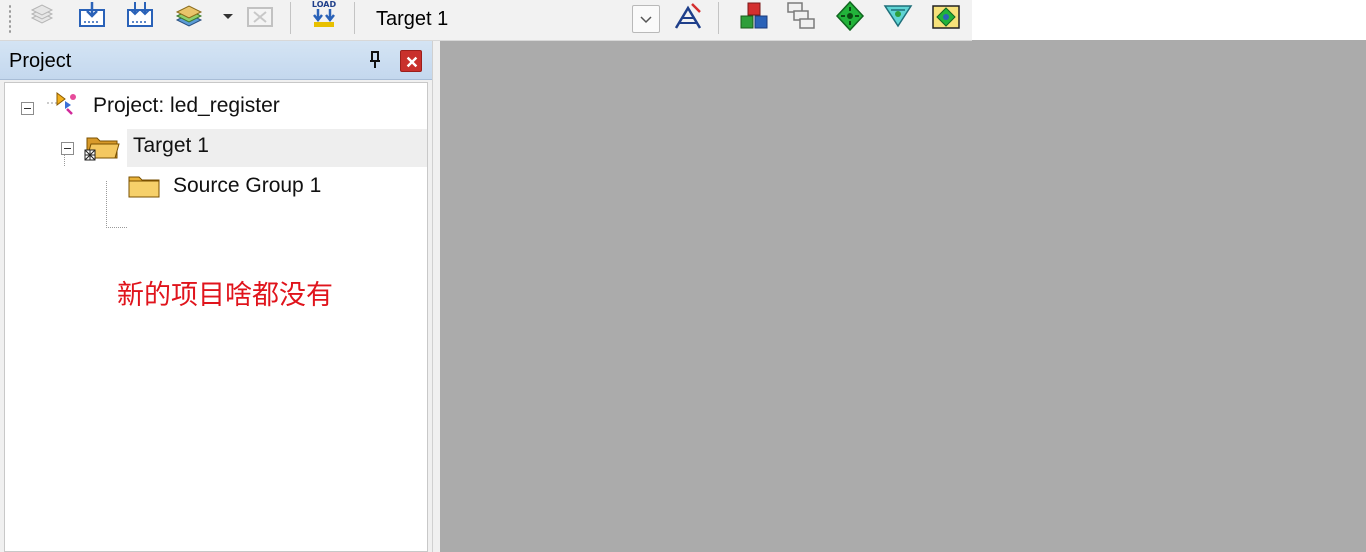  Describe the element at coordinates (511, 17) in the screenshot. I see `target-select: Target 1` at that location.